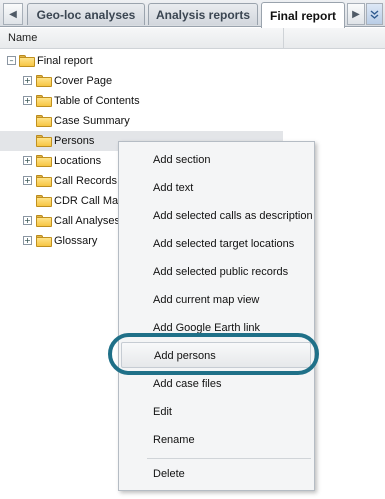  Describe the element at coordinates (87, 221) in the screenshot. I see `tree-node-label: Call Analyses` at that location.